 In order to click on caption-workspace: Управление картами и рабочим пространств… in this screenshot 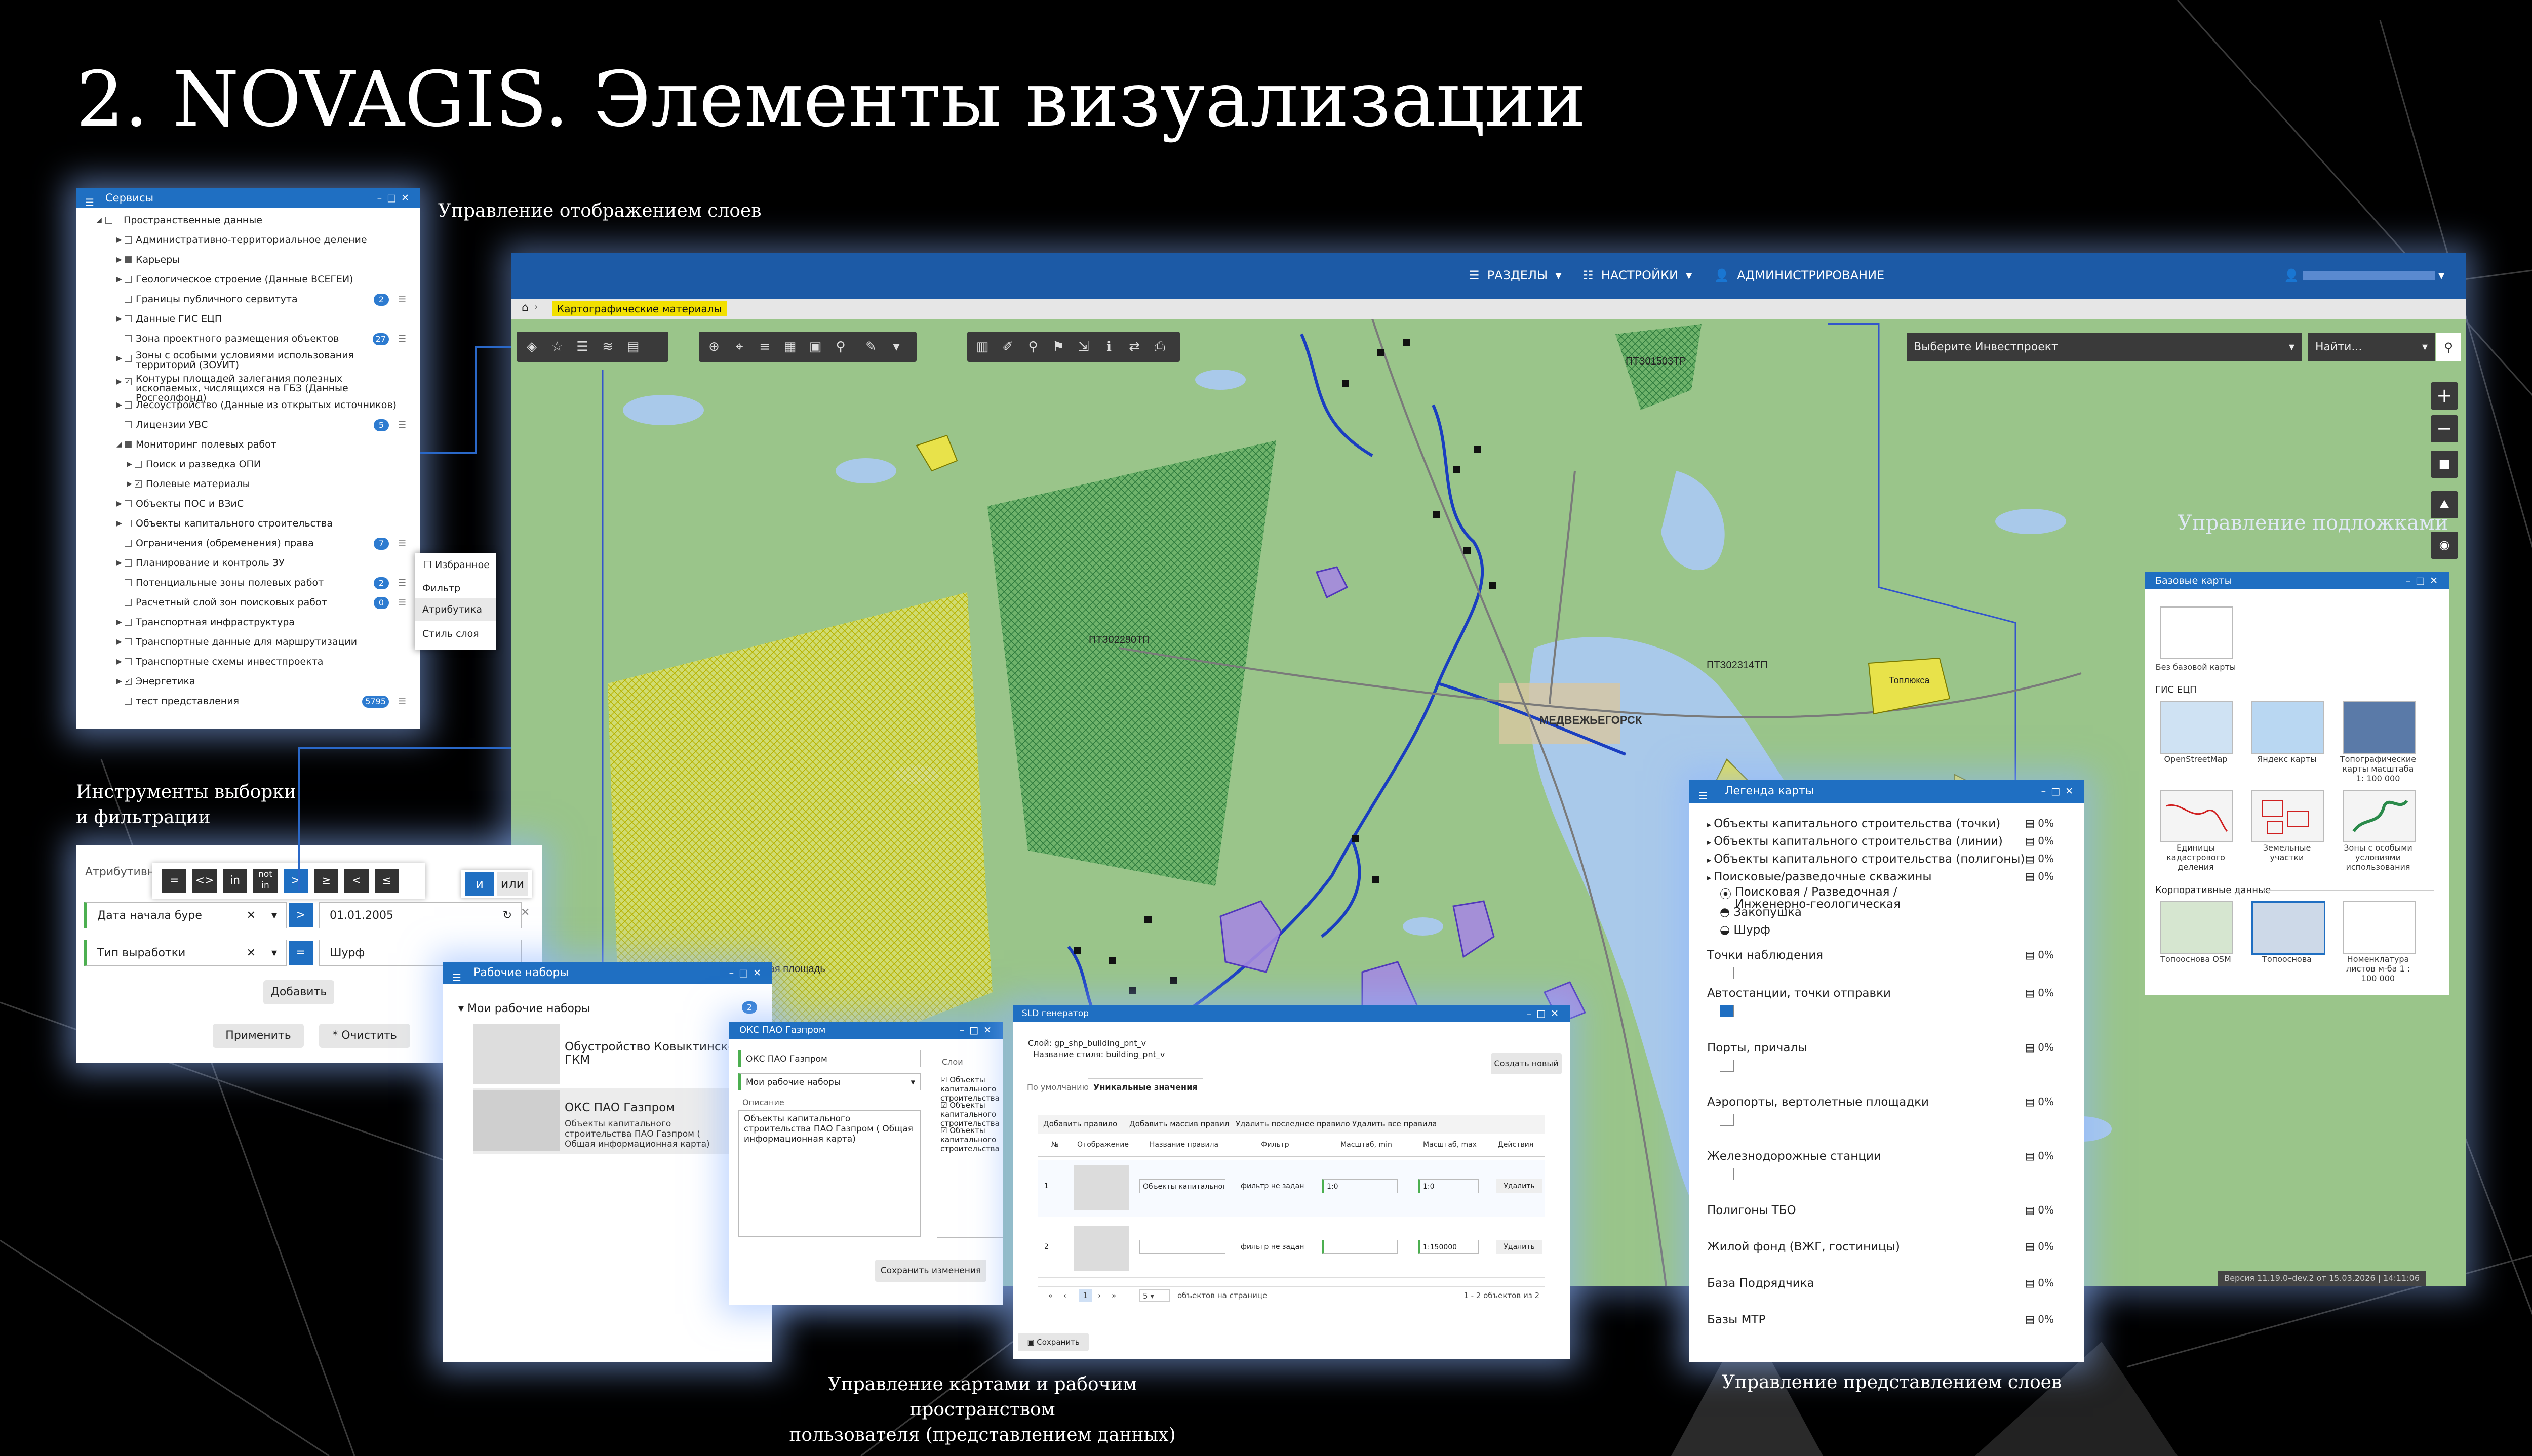, I will do `click(982, 1409)`.